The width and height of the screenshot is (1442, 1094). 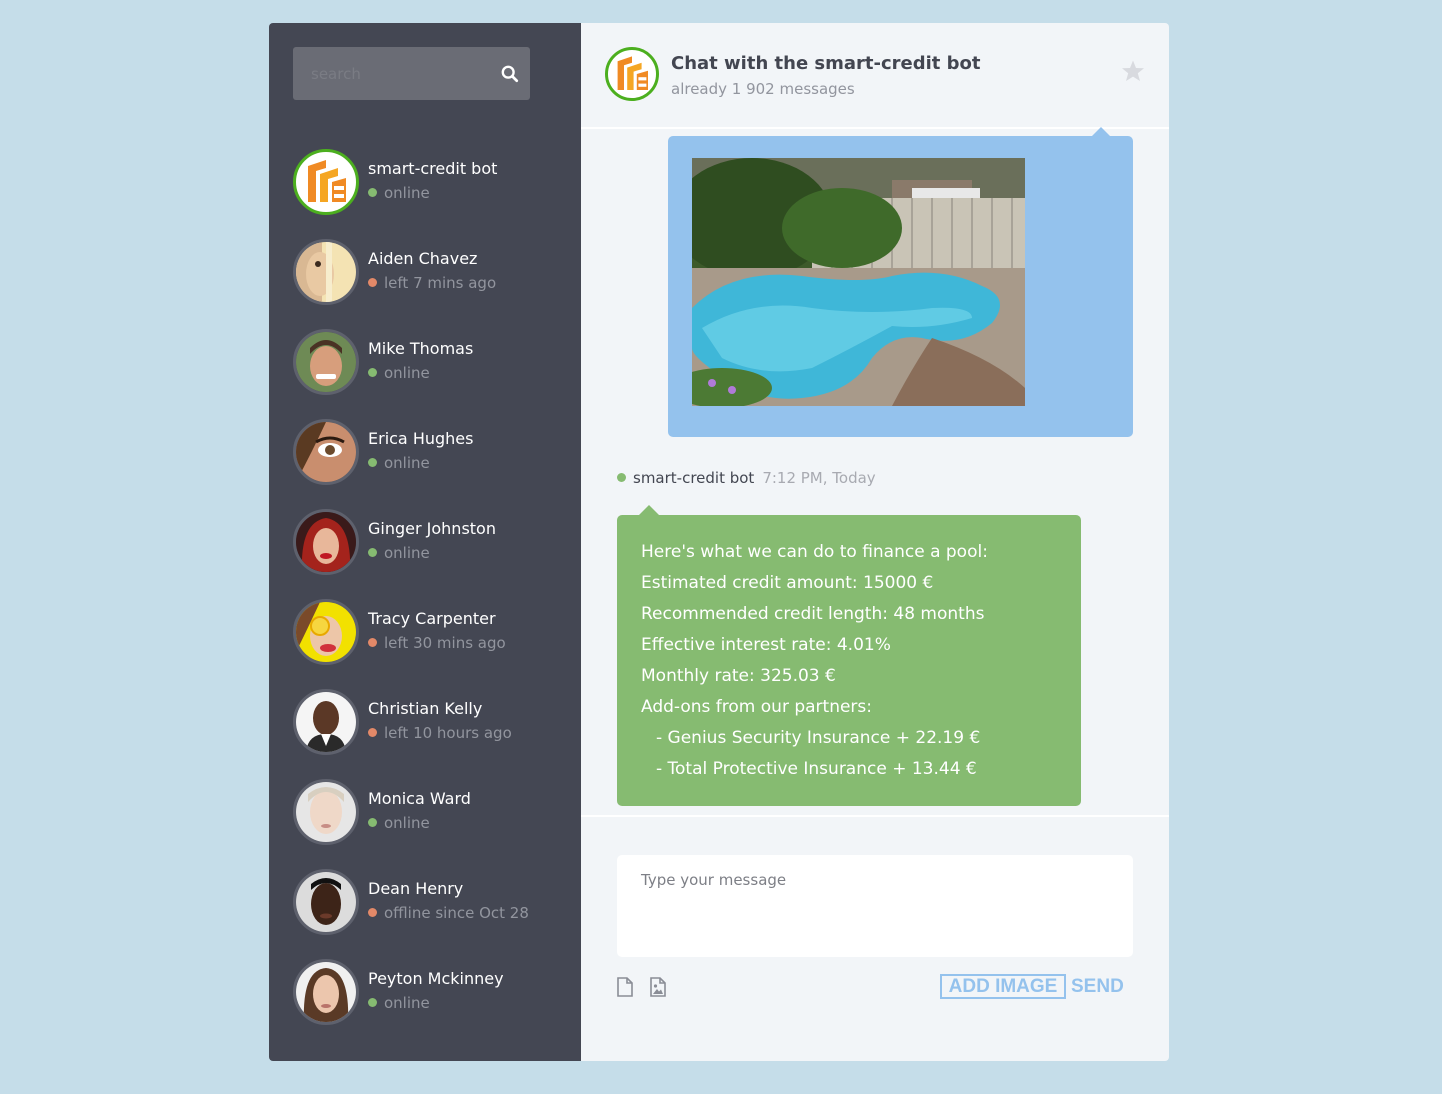 I want to click on message-time: 7:12 PM, Today, so click(x=819, y=478).